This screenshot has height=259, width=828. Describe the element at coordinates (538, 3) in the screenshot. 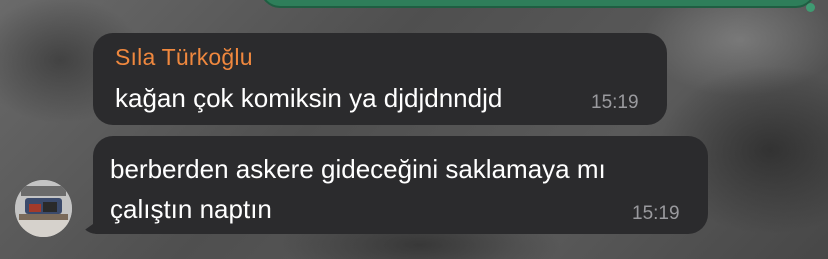

I see `previous-sent-message-bubble` at that location.